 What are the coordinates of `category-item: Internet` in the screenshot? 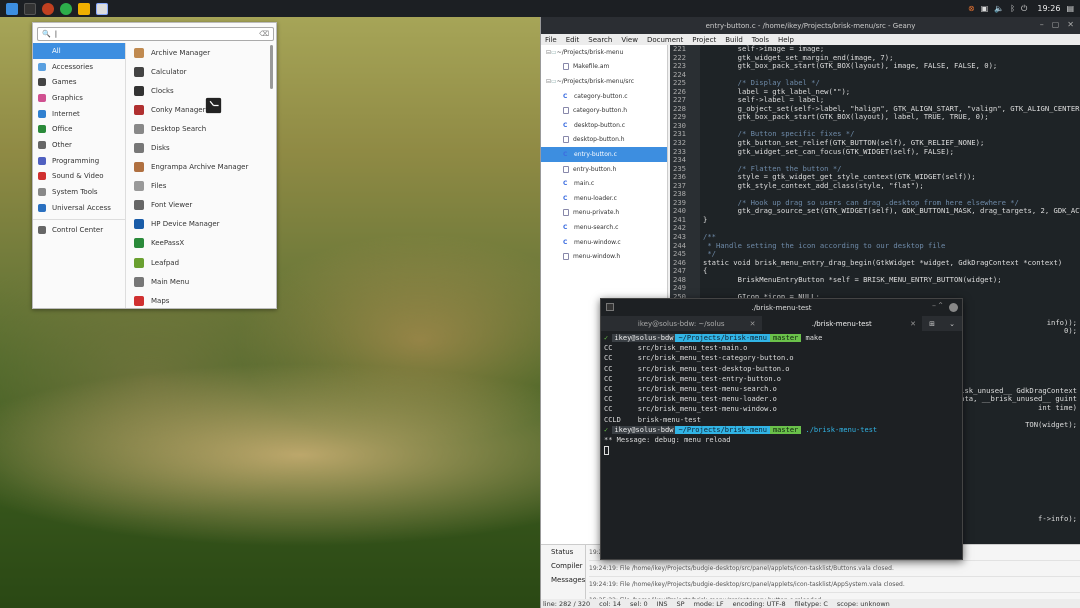 It's located at (79, 114).